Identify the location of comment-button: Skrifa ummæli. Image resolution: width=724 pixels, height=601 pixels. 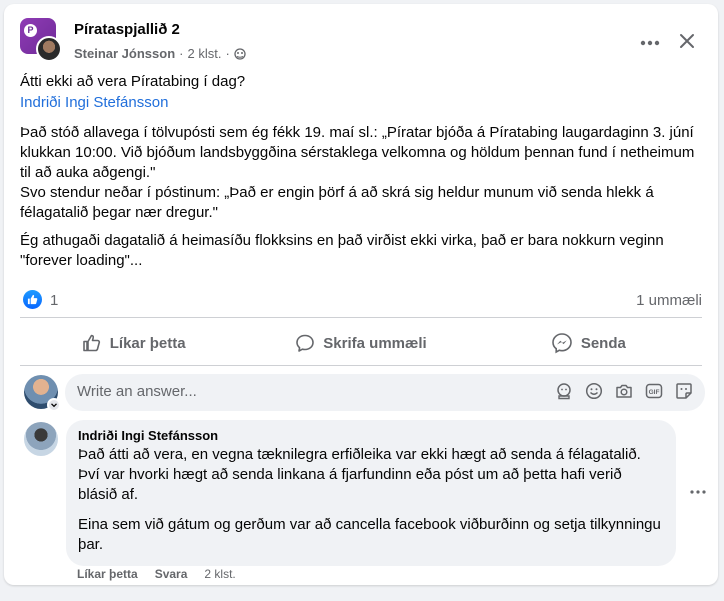
(360, 343).